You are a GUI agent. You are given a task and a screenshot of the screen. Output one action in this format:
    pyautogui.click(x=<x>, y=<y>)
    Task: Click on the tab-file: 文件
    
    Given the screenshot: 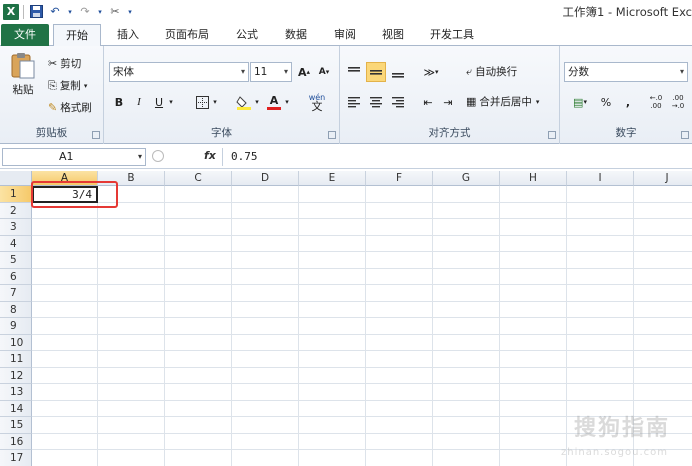 What is the action you would take?
    pyautogui.click(x=25, y=35)
    